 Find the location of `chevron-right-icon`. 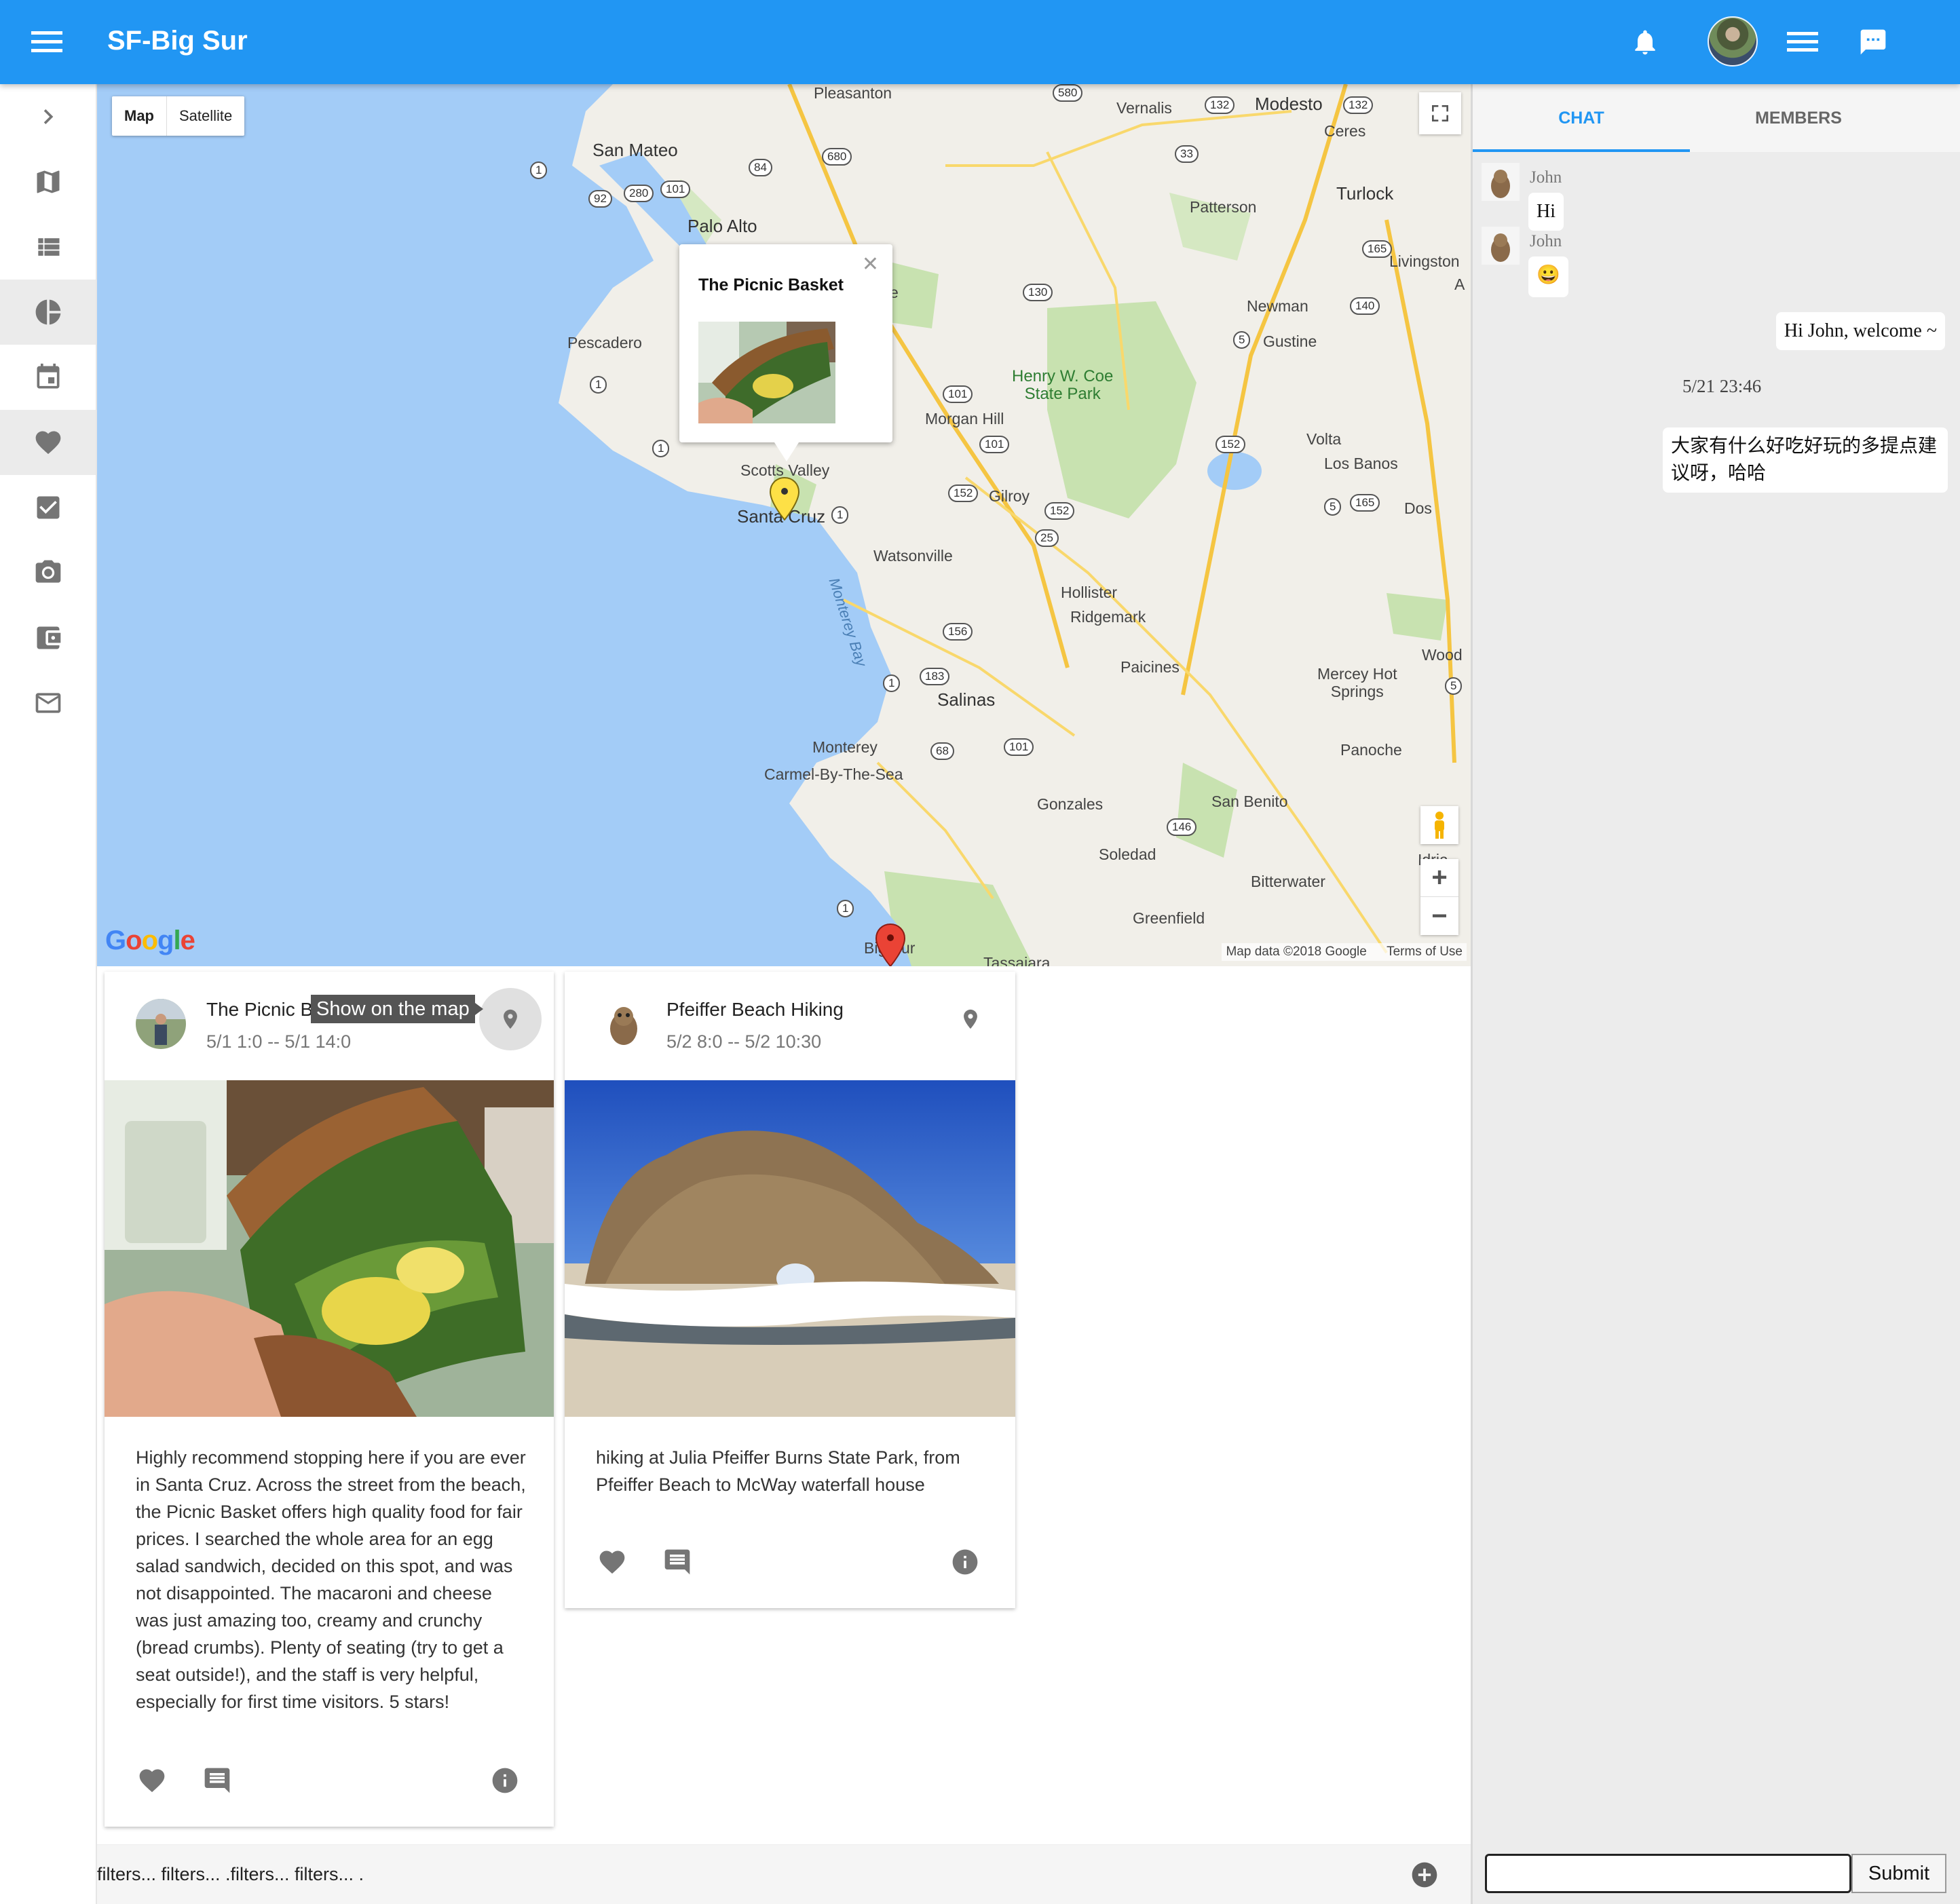

chevron-right-icon is located at coordinates (48, 116).